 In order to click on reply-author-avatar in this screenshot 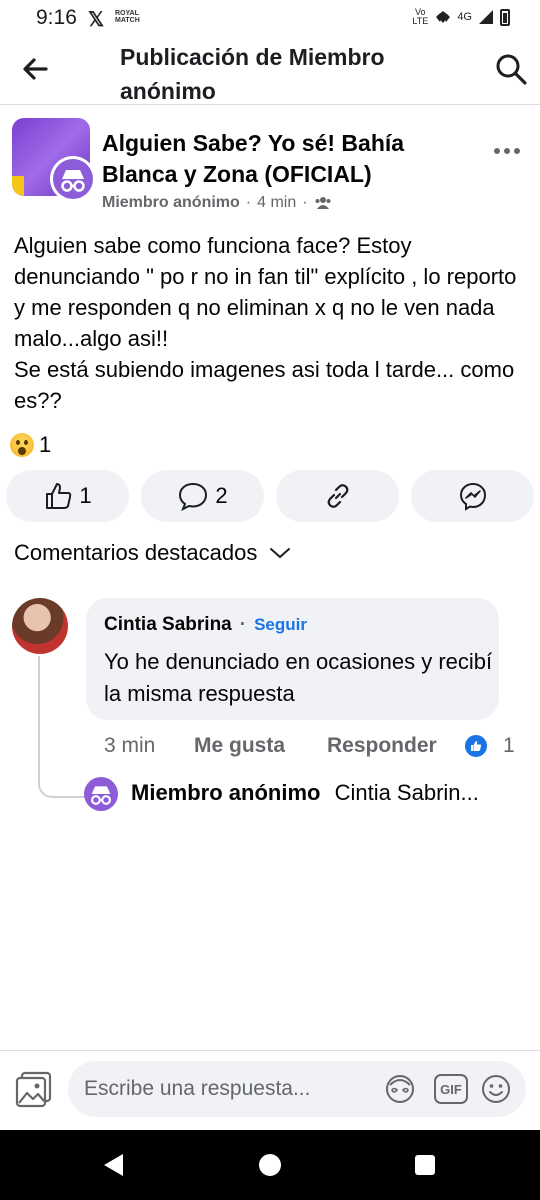, I will do `click(101, 794)`.